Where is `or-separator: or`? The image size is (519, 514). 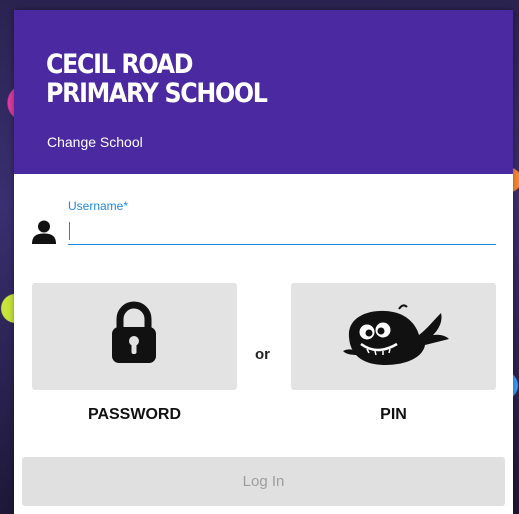
or-separator: or is located at coordinates (262, 354).